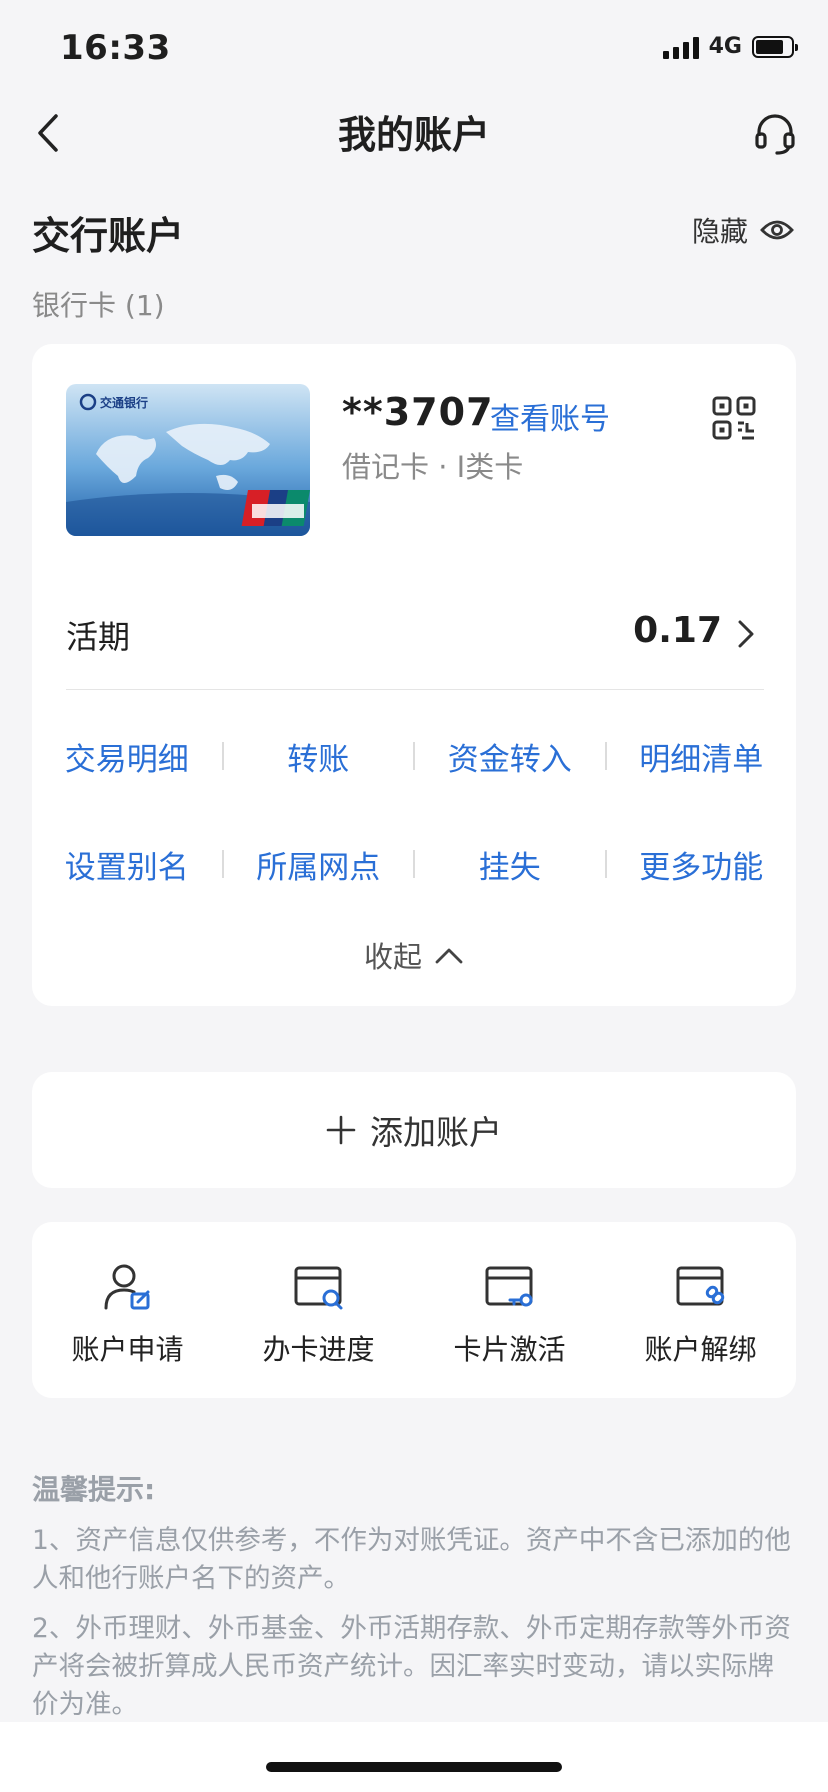 This screenshot has height=1792, width=828. What do you see at coordinates (700, 1286) in the screenshot?
I see `card-unlink-icon` at bounding box center [700, 1286].